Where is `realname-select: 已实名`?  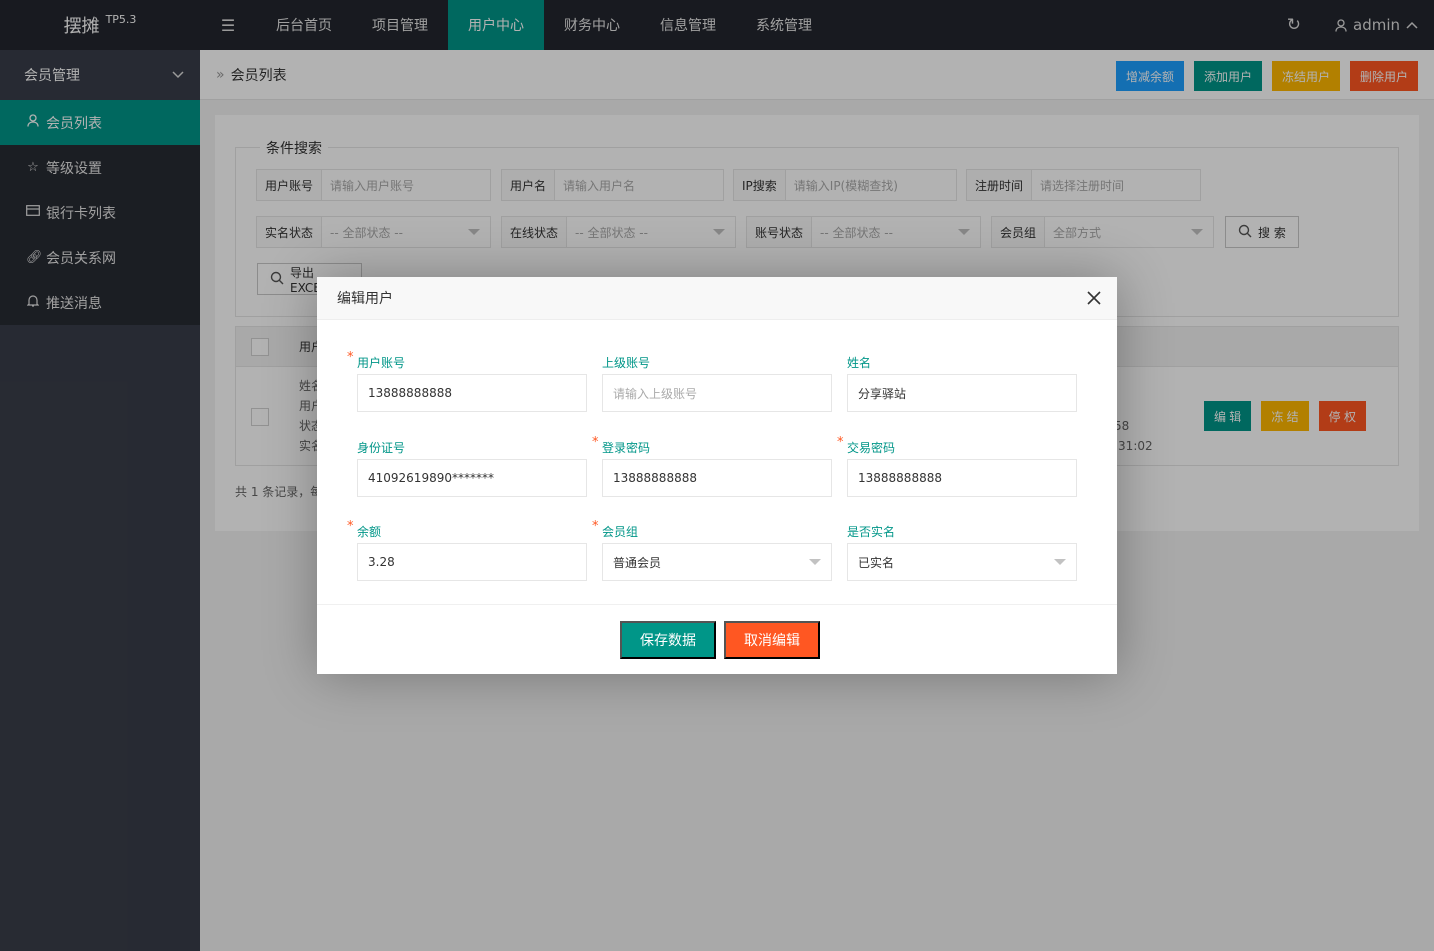 realname-select: 已实名 is located at coordinates (962, 562).